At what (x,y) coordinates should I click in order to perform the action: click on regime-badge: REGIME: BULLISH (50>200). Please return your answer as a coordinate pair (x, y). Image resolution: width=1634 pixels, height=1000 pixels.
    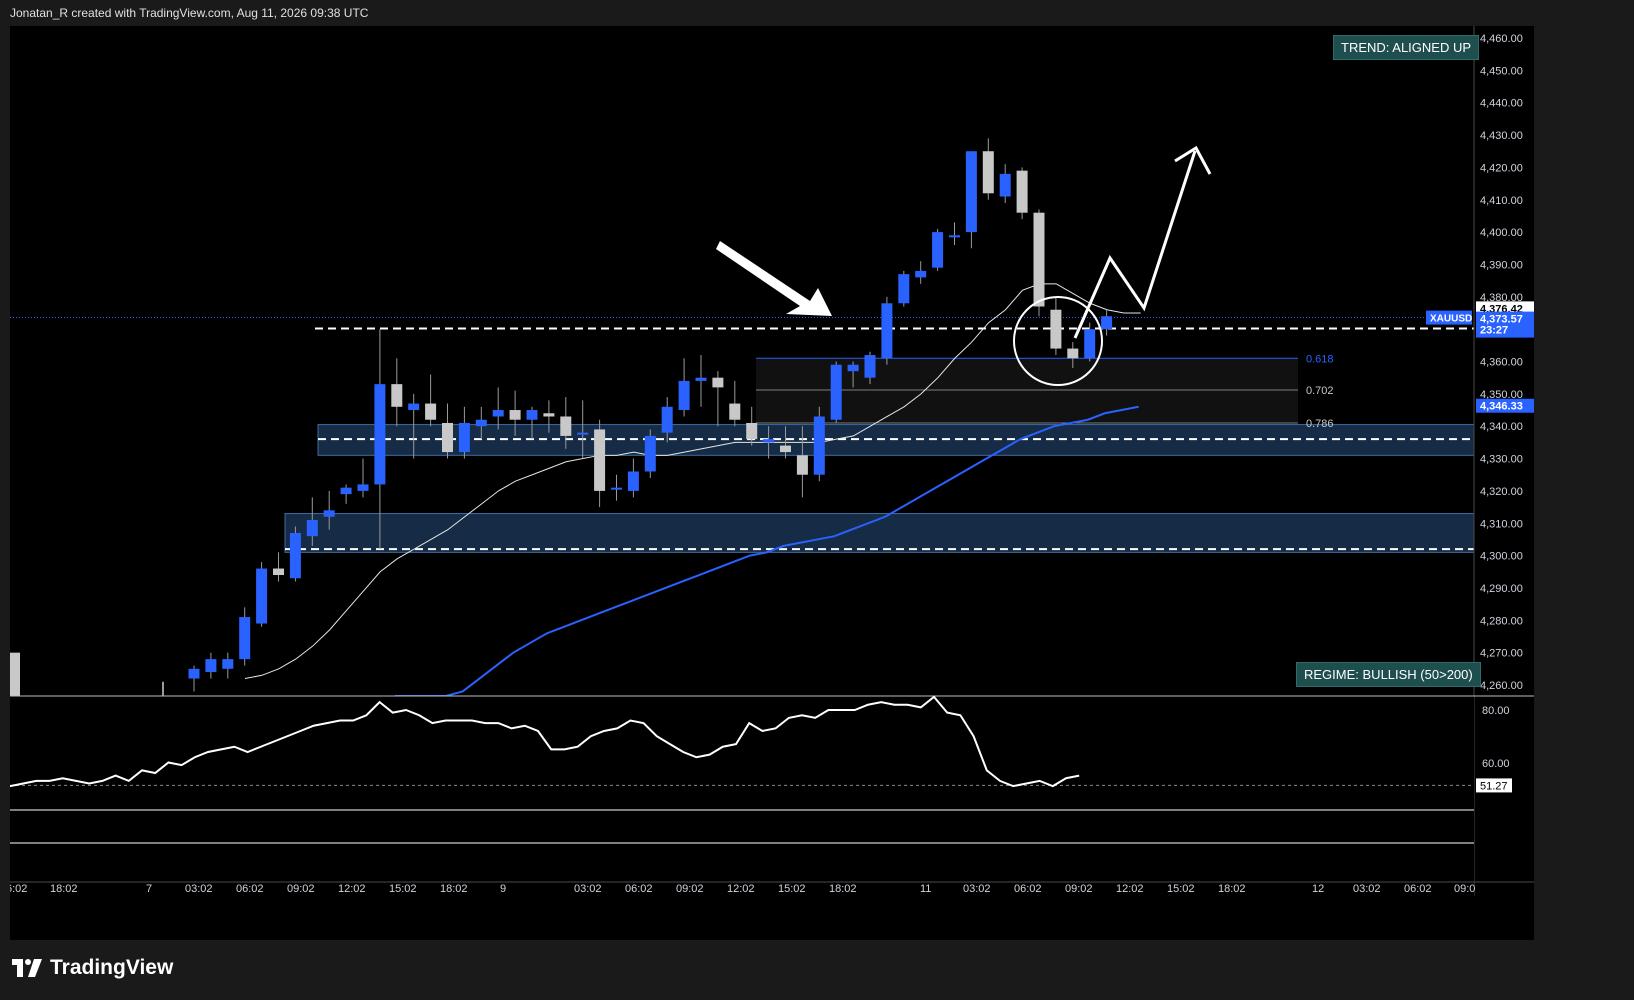
    Looking at the image, I should click on (1388, 674).